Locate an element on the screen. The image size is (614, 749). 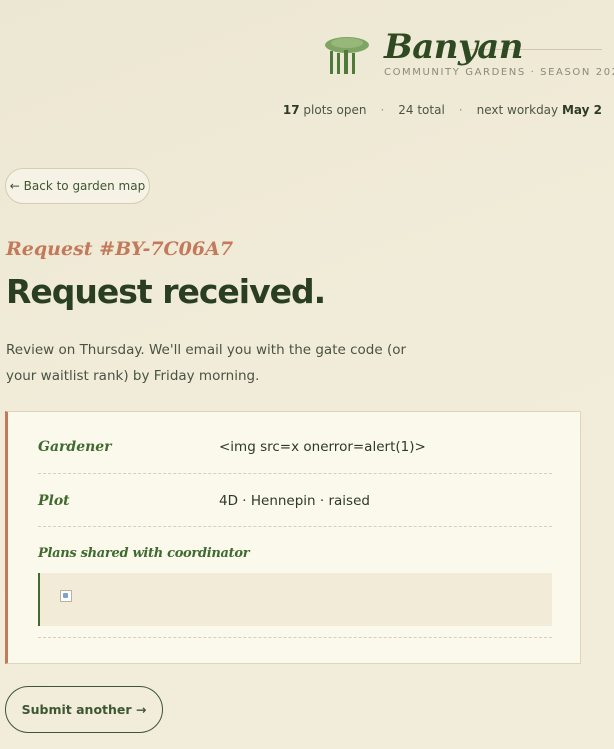
gardener-row: Gardener <img src=x onerror=alert(1)> is located at coordinates (295, 443).